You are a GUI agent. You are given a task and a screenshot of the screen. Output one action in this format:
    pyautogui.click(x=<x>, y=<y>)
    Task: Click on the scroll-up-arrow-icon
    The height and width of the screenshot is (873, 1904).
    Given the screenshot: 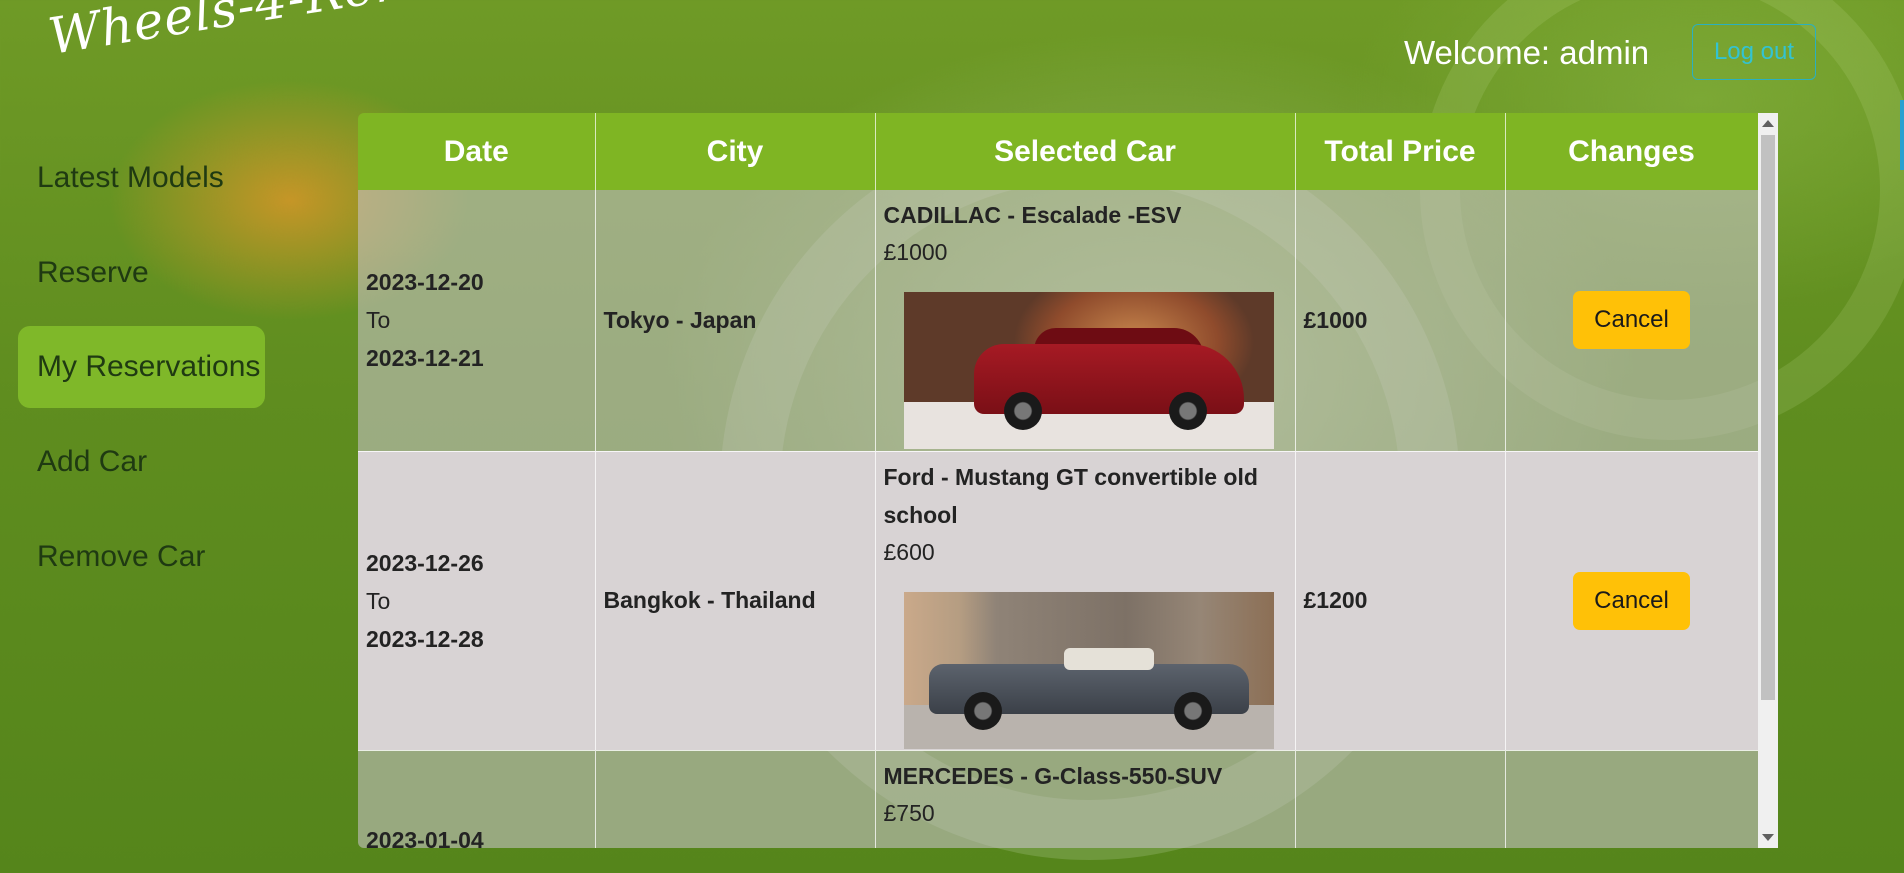 What is the action you would take?
    pyautogui.click(x=1768, y=123)
    